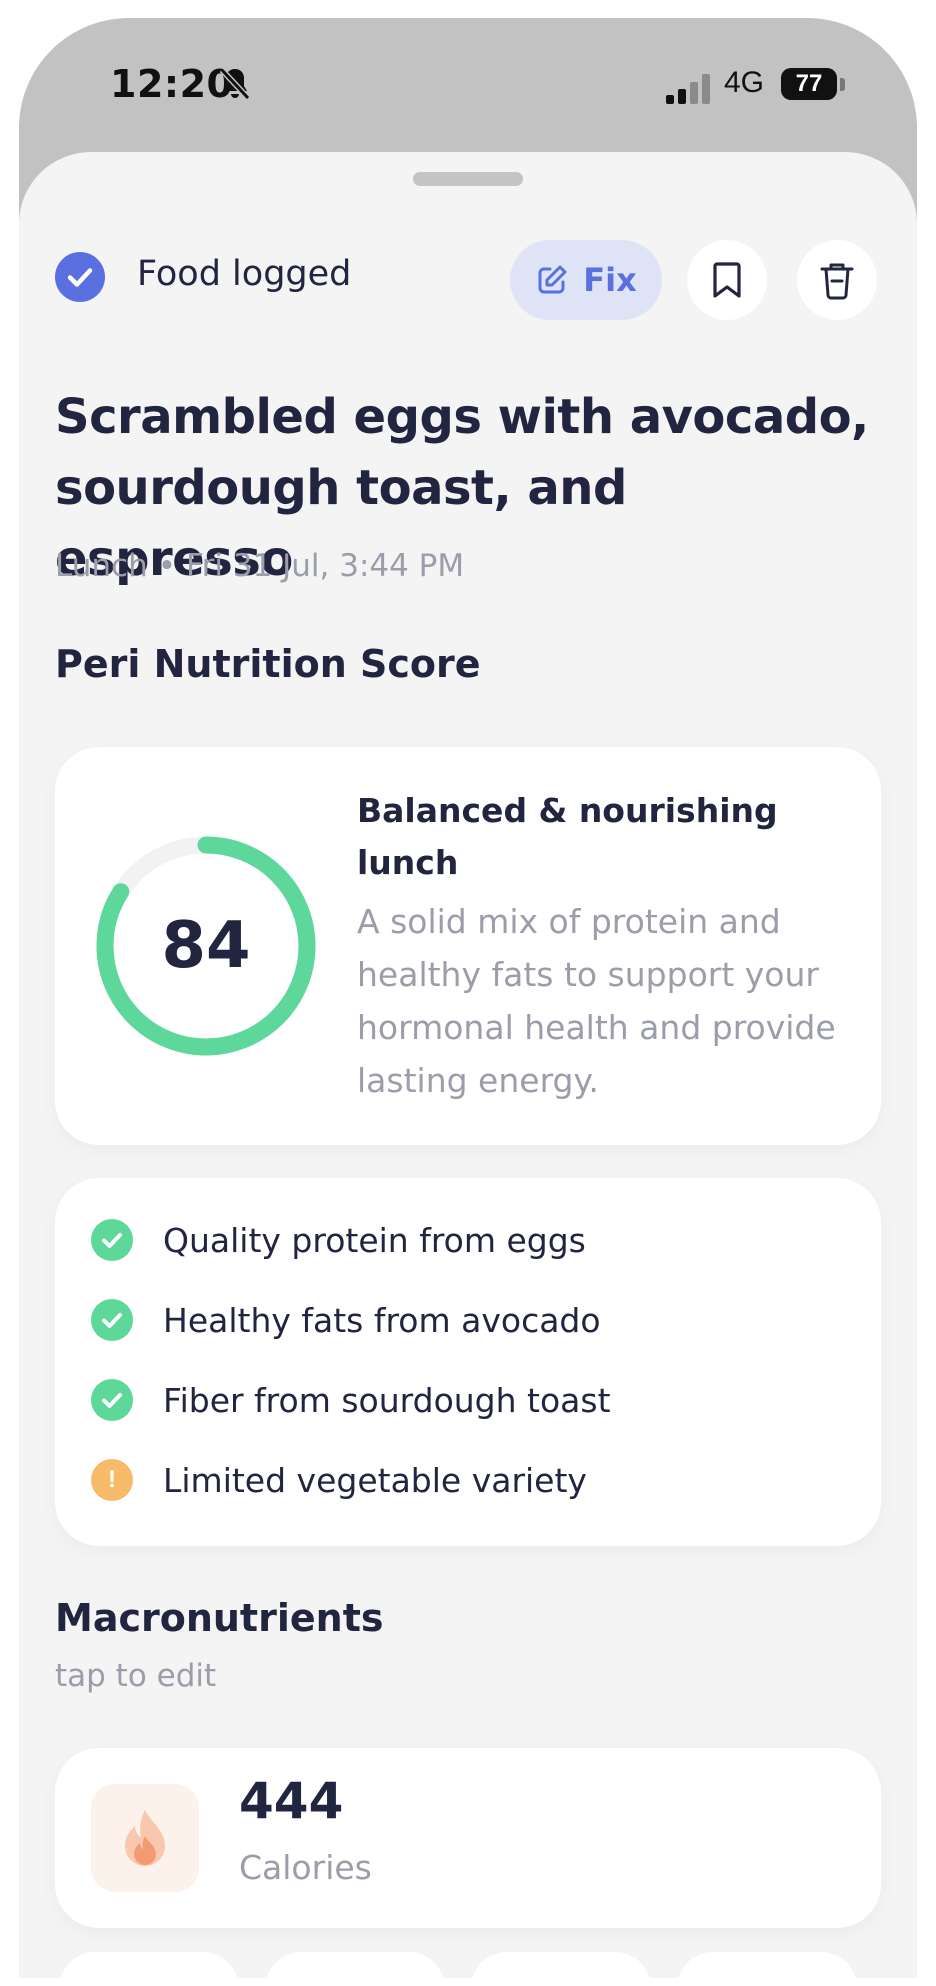 This screenshot has height=1986, width=936. What do you see at coordinates (387, 1400) in the screenshot?
I see `point-label: Fiber from sourdough toast` at bounding box center [387, 1400].